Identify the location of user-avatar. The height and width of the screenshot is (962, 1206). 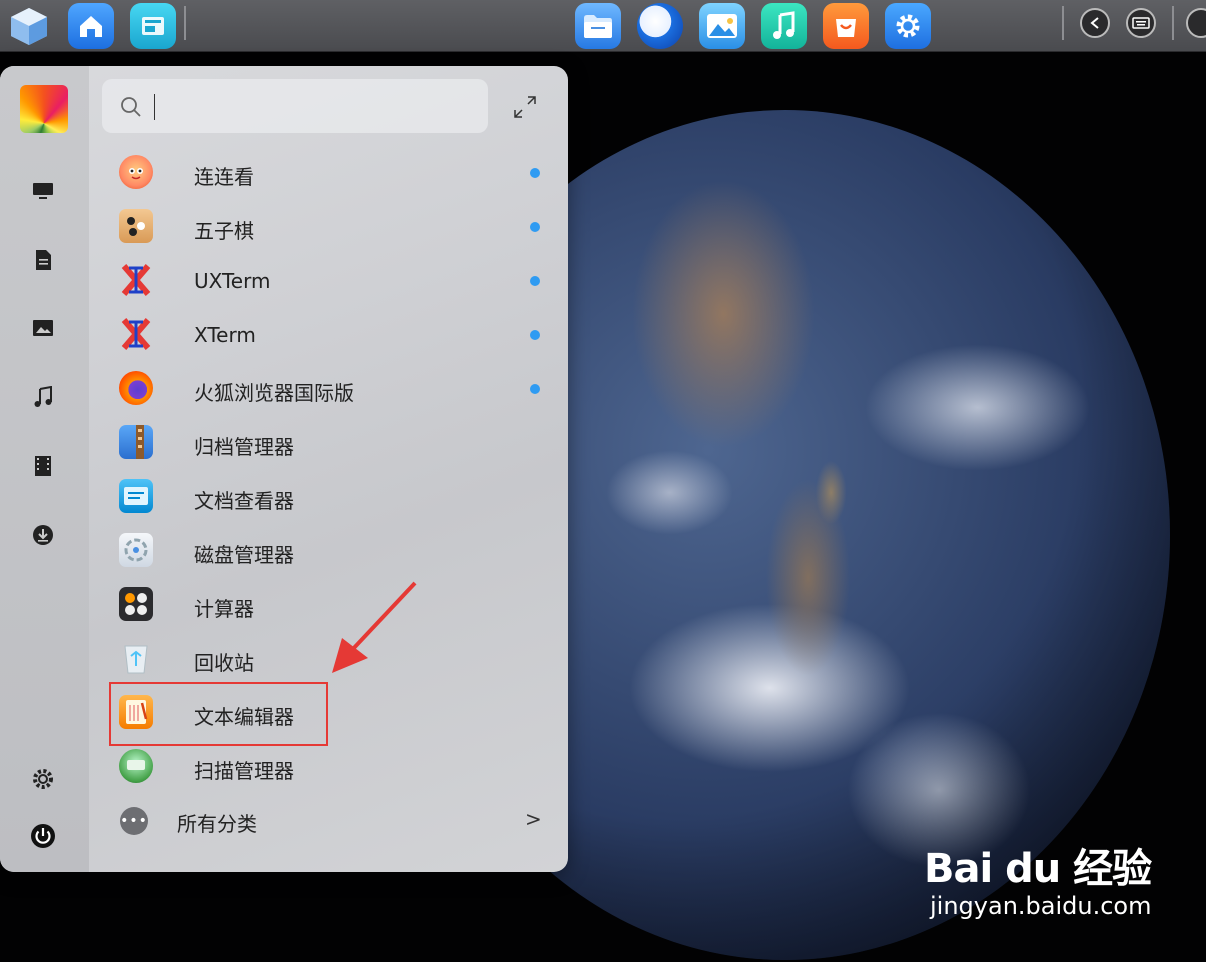
(44, 109).